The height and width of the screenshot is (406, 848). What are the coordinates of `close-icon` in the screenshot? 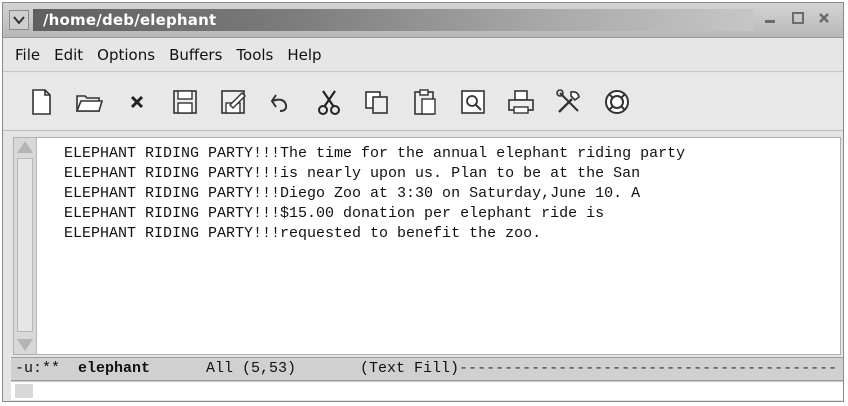 It's located at (824, 20).